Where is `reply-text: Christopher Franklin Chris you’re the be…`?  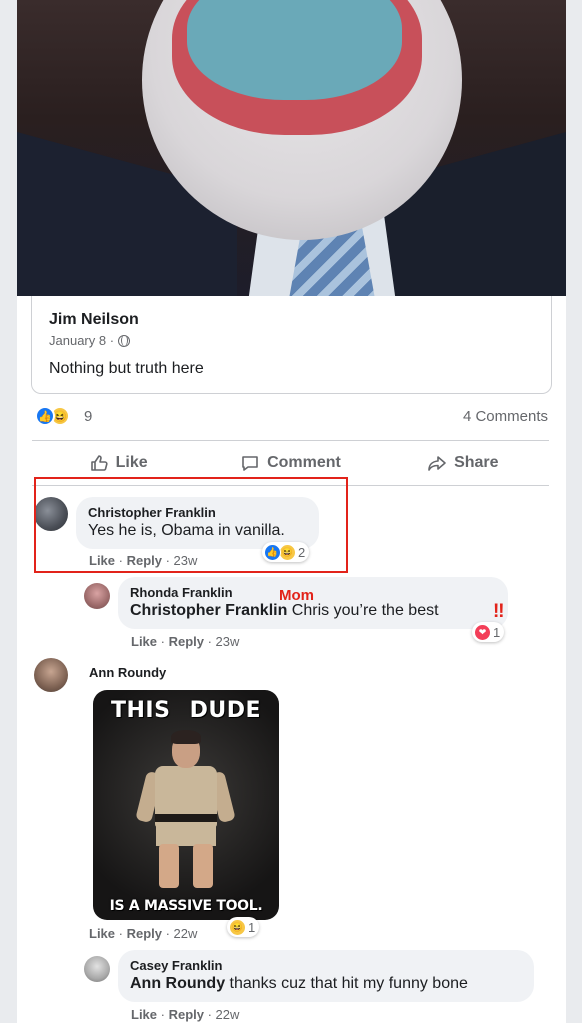
reply-text: Christopher Franklin Chris you’re the be… is located at coordinates (313, 611).